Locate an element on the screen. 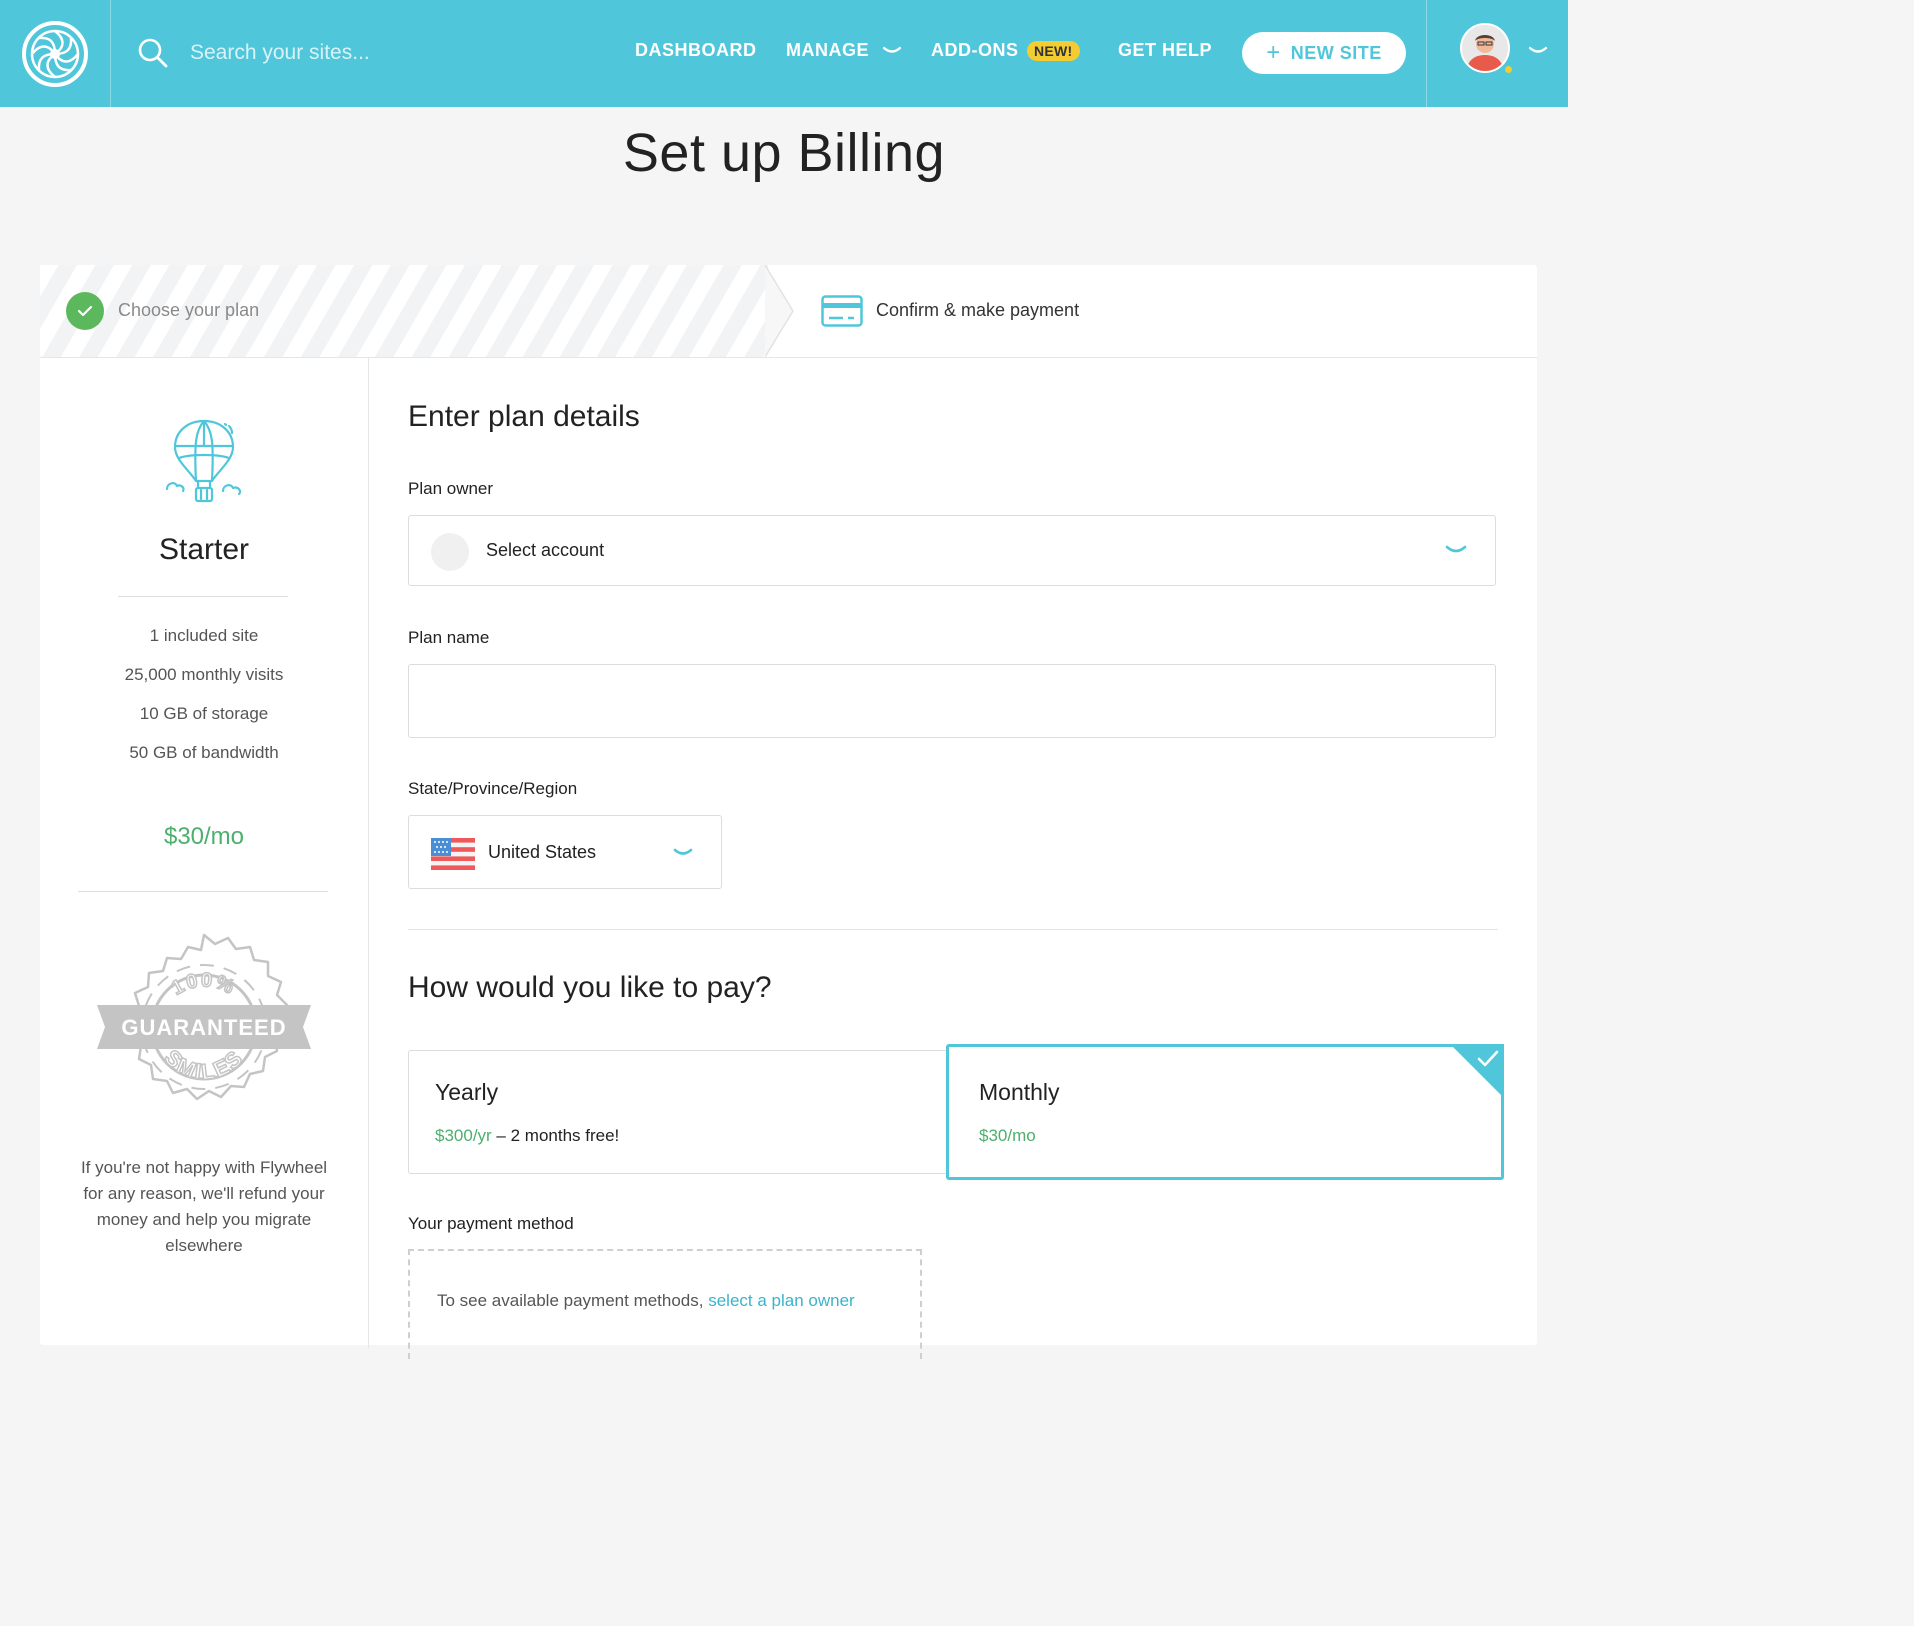 The image size is (1914, 1626). pay-option-monthly: Monthly $30/mo is located at coordinates (1225, 1112).